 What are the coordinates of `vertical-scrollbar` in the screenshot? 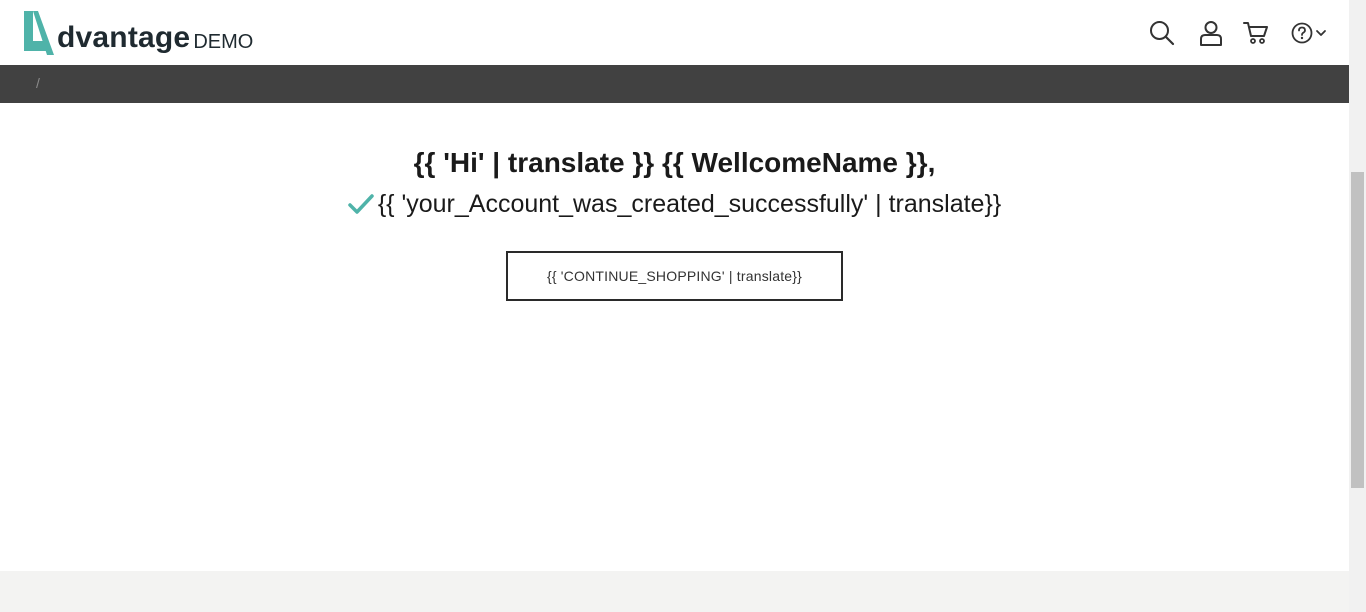 It's located at (1357, 306).